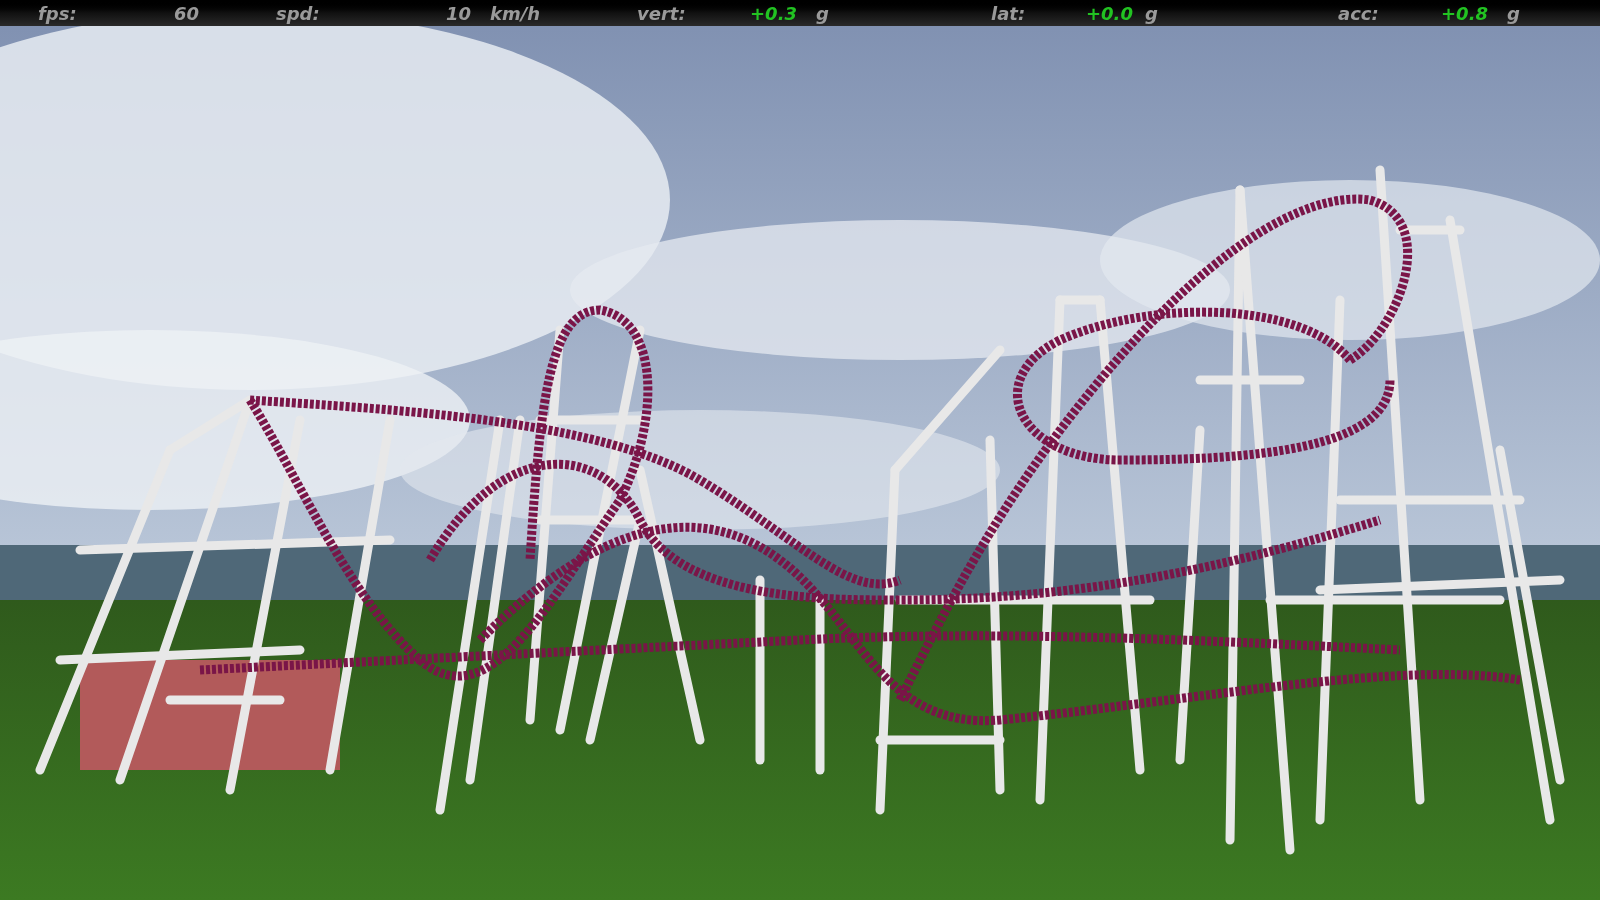  What do you see at coordinates (1009, 13) in the screenshot?
I see `reading-label: lat:` at bounding box center [1009, 13].